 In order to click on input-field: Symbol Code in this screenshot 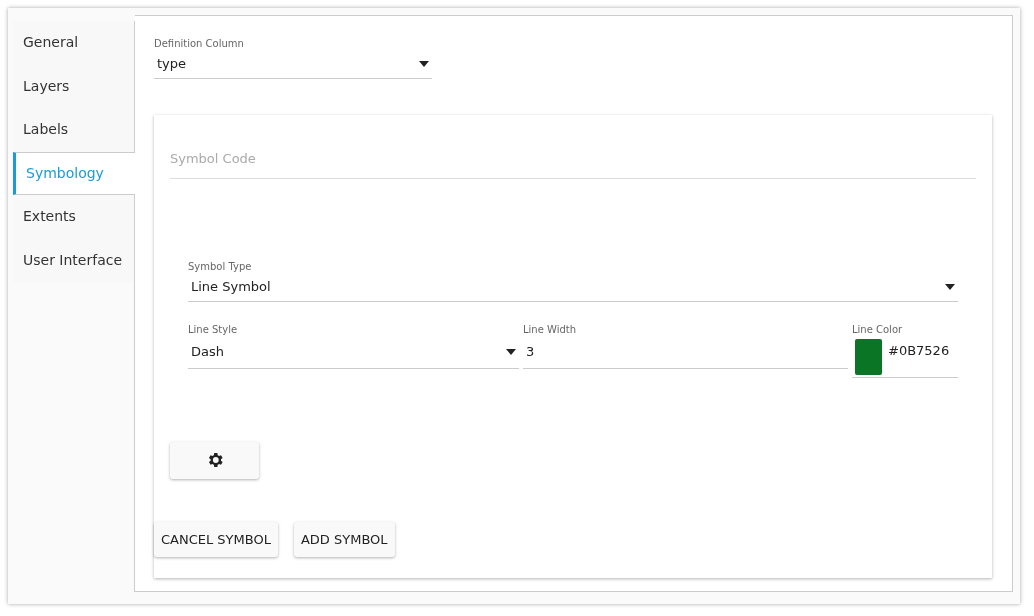, I will do `click(573, 161)`.